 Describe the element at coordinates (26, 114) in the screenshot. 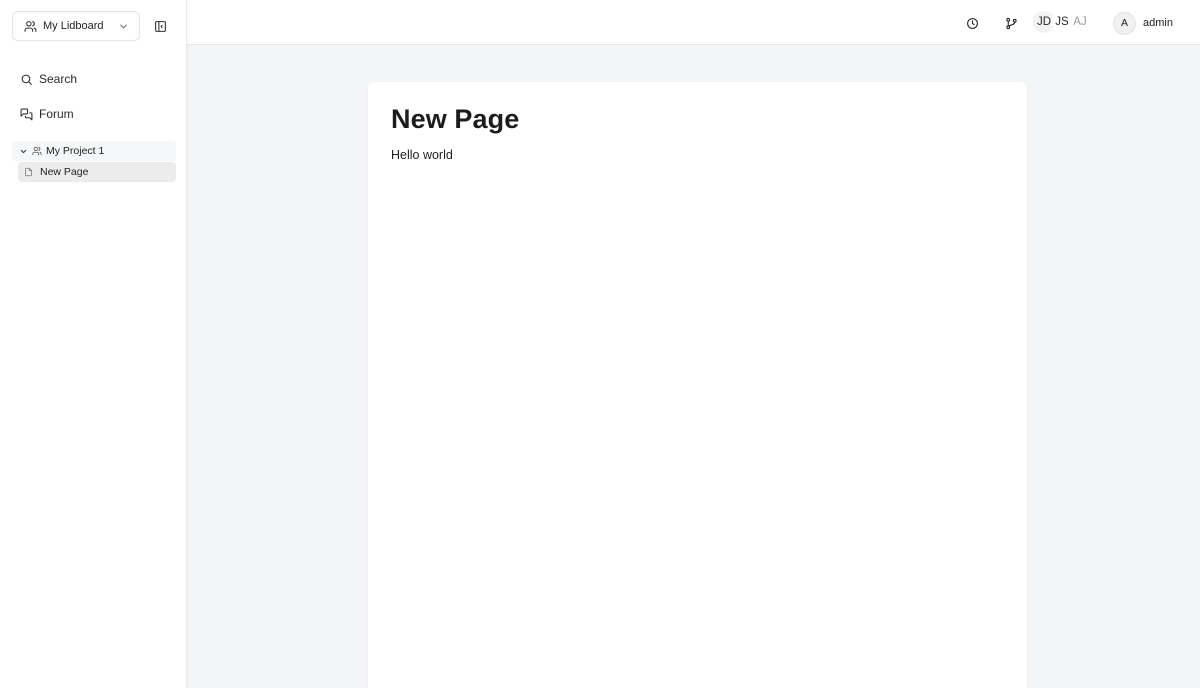

I see `chat-bubbles-icon` at that location.